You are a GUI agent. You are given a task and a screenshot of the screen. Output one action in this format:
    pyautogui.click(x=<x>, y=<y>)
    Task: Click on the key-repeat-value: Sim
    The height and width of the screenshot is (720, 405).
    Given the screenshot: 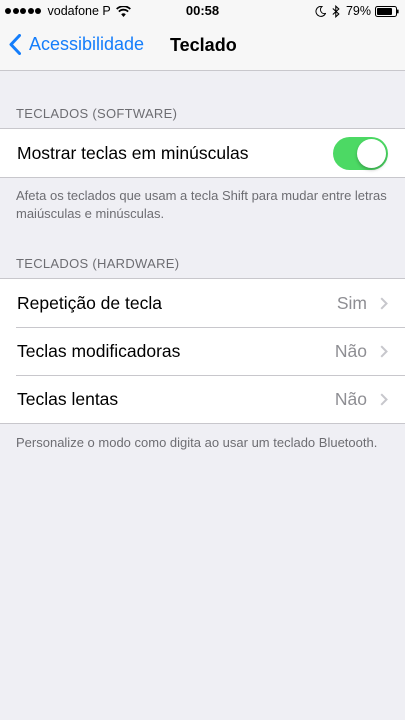 What is the action you would take?
    pyautogui.click(x=351, y=302)
    